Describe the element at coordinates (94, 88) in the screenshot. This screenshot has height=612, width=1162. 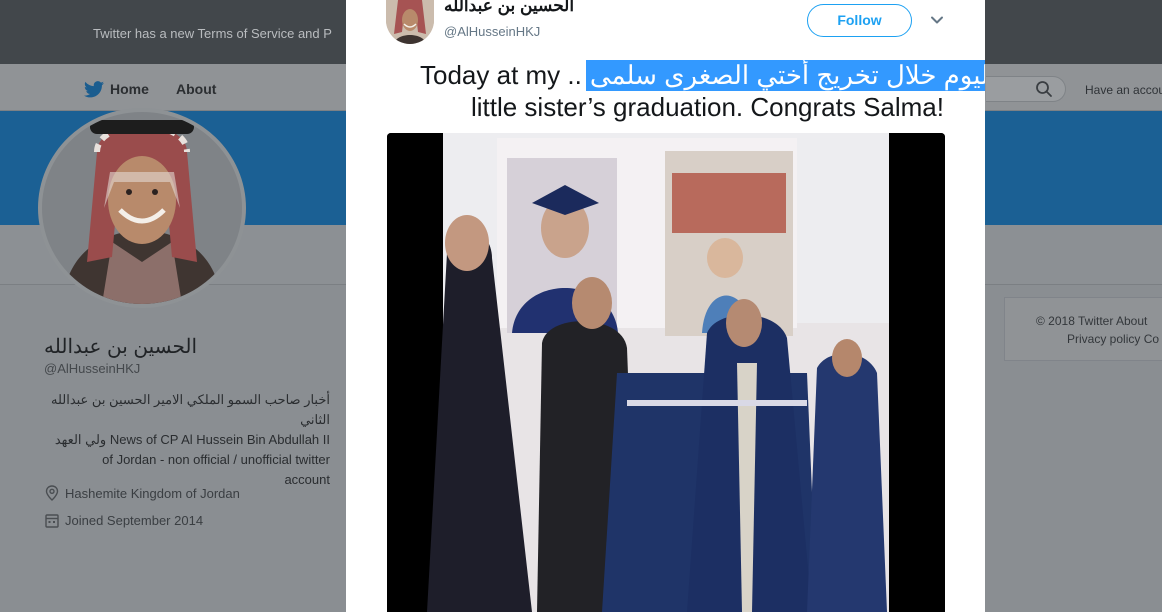
I see `bird-icon` at that location.